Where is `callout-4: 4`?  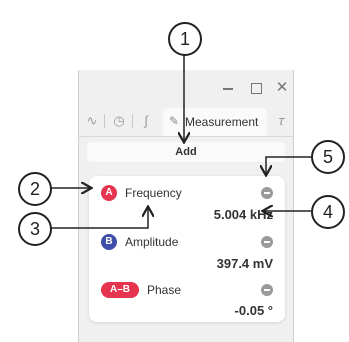
callout-4: 4 is located at coordinates (328, 212).